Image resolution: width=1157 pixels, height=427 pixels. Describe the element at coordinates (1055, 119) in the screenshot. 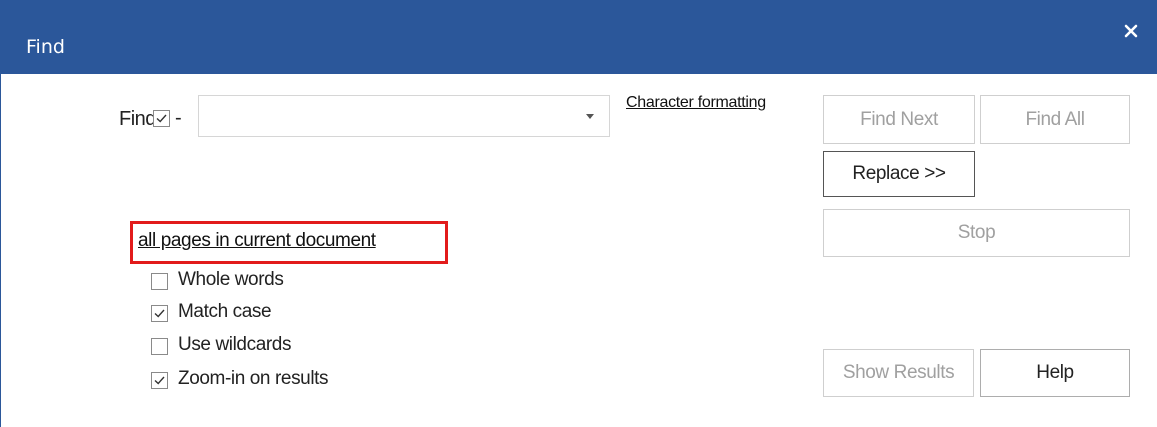

I see `find-all-button: Find All` at that location.